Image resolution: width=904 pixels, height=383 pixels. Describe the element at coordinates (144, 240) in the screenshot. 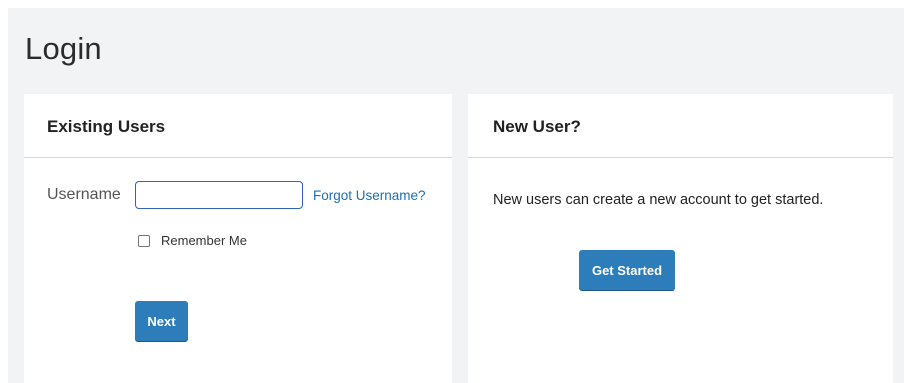

I see `remember-me-checkbox` at that location.